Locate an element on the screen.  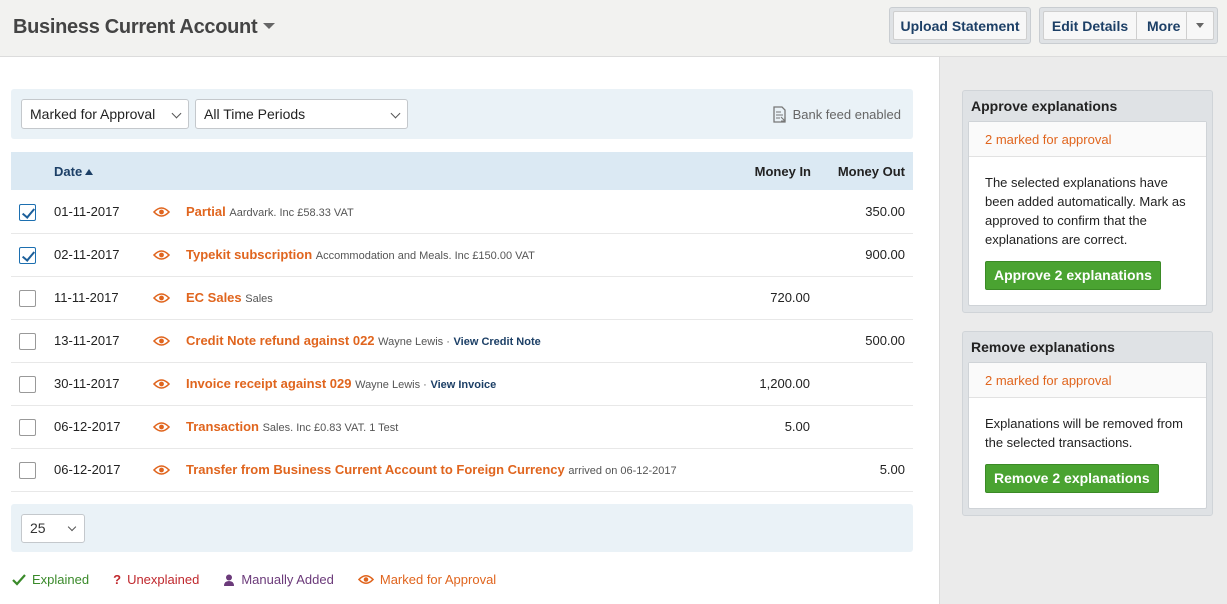
period-filter-value: All Time Periods is located at coordinates (255, 114).